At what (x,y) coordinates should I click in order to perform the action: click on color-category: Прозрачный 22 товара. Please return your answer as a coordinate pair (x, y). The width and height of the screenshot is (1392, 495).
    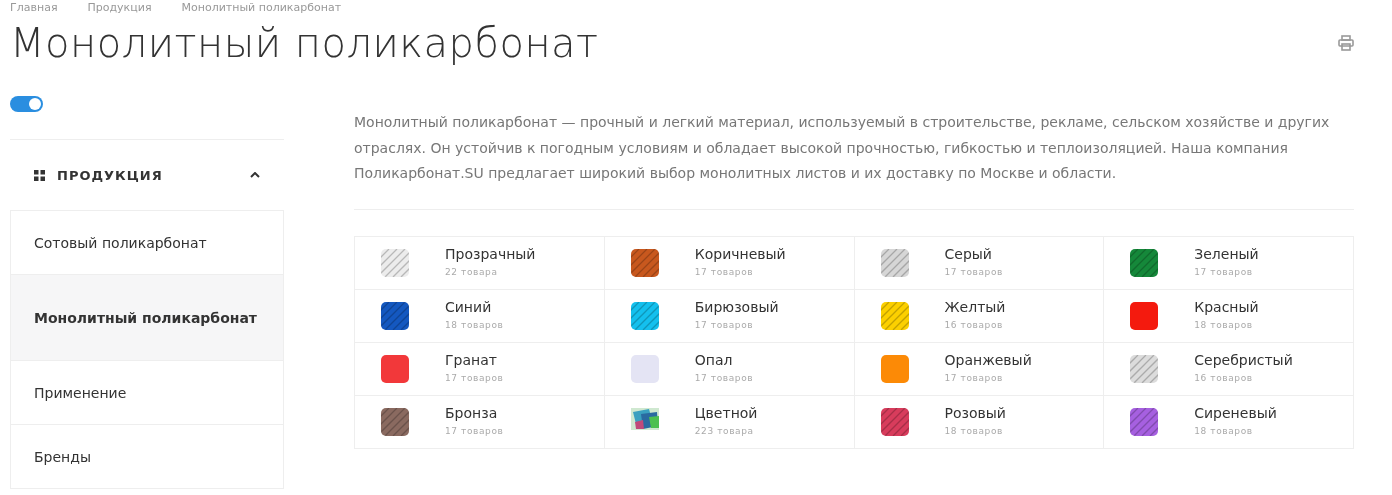
    Looking at the image, I should click on (480, 263).